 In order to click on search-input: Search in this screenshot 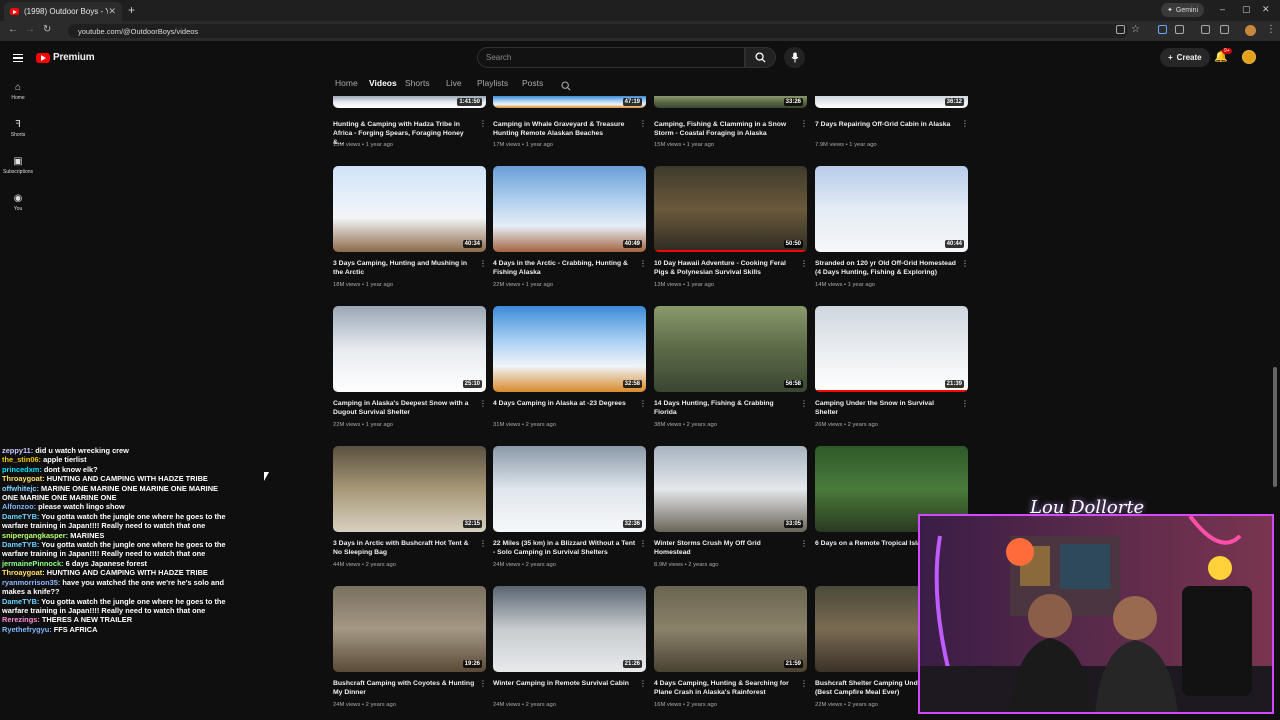, I will do `click(611, 57)`.